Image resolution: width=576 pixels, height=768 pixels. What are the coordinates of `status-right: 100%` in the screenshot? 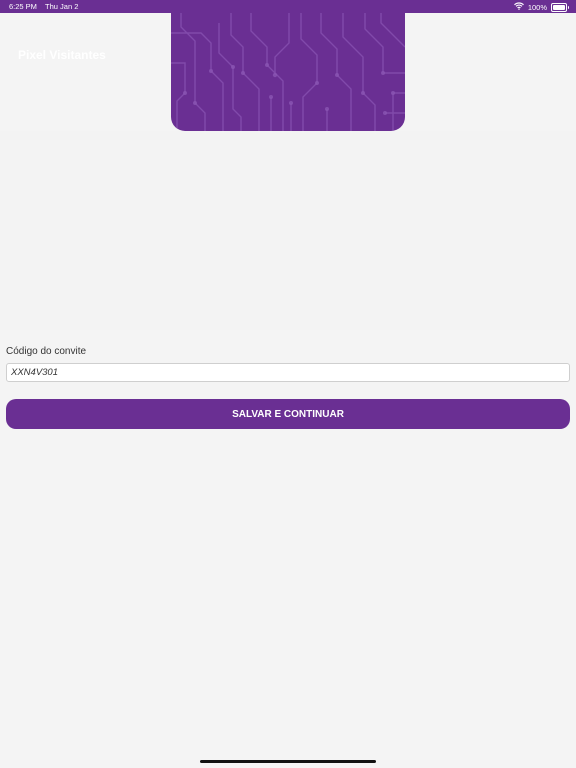 It's located at (541, 7).